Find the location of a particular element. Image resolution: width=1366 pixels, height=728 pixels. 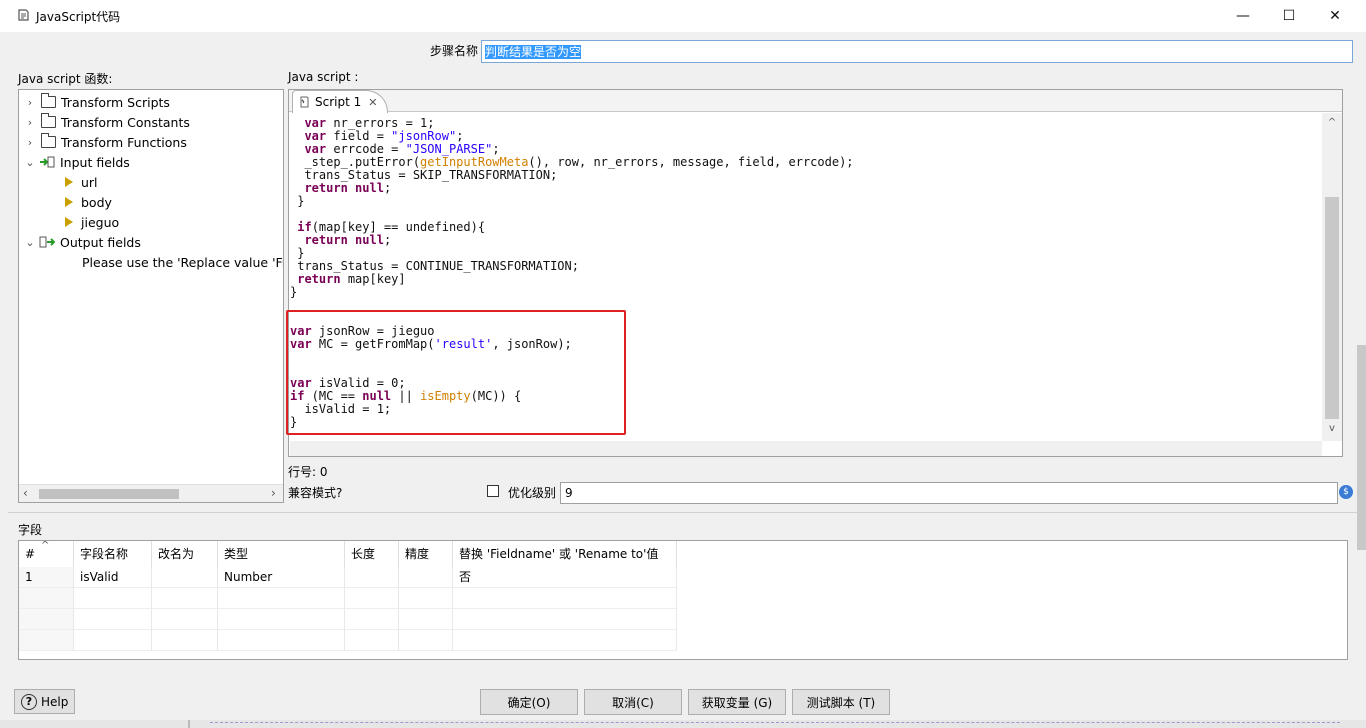

tab-script-1: Script 1 ✕ is located at coordinates (340, 101).